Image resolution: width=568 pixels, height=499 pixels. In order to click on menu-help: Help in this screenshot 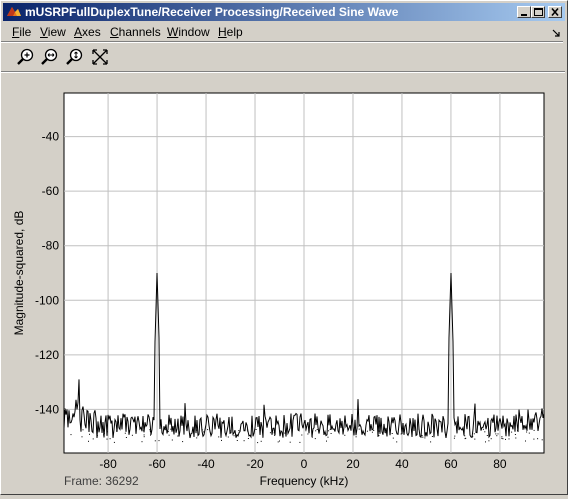, I will do `click(230, 32)`.